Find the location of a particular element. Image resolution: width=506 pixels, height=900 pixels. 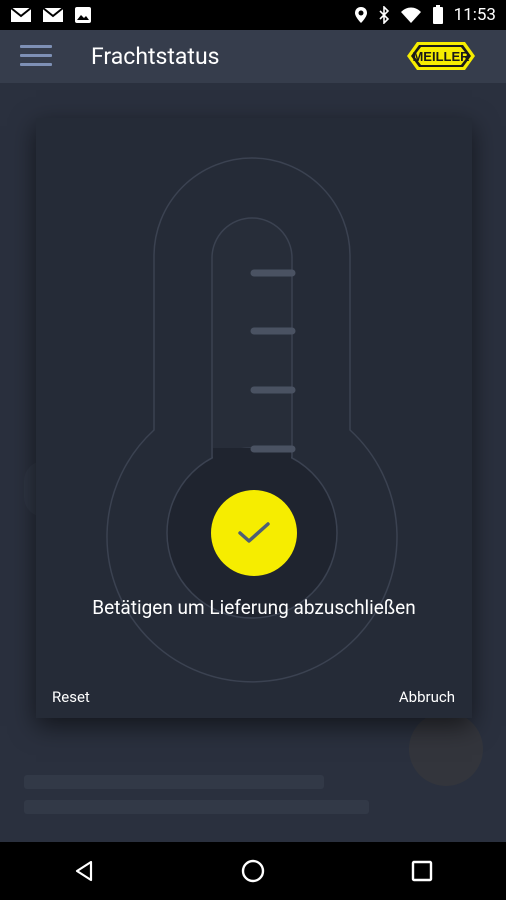

home-icon is located at coordinates (253, 871).